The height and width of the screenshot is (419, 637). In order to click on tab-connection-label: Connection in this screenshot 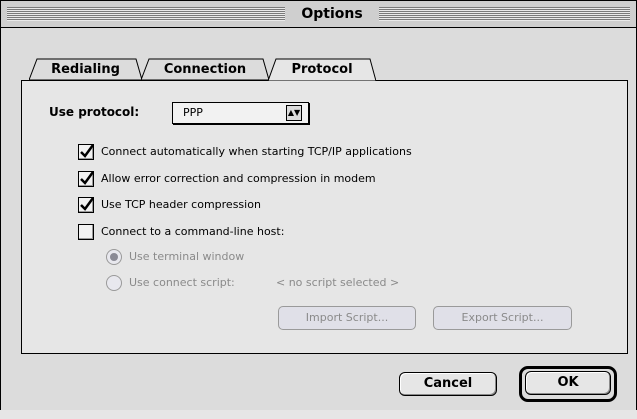, I will do `click(205, 69)`.